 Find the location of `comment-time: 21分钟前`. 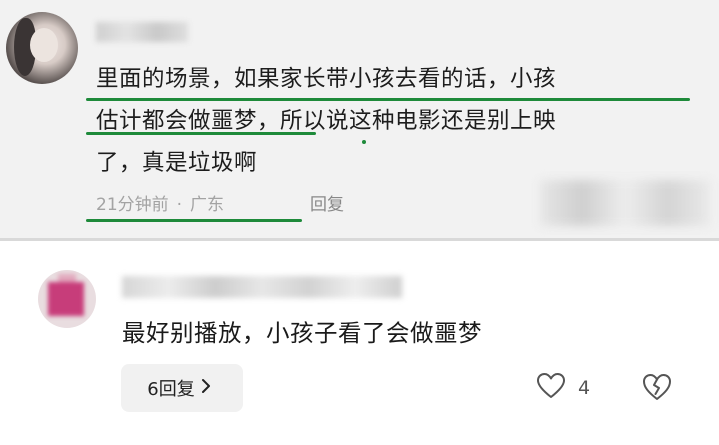

comment-time: 21分钟前 is located at coordinates (132, 205).